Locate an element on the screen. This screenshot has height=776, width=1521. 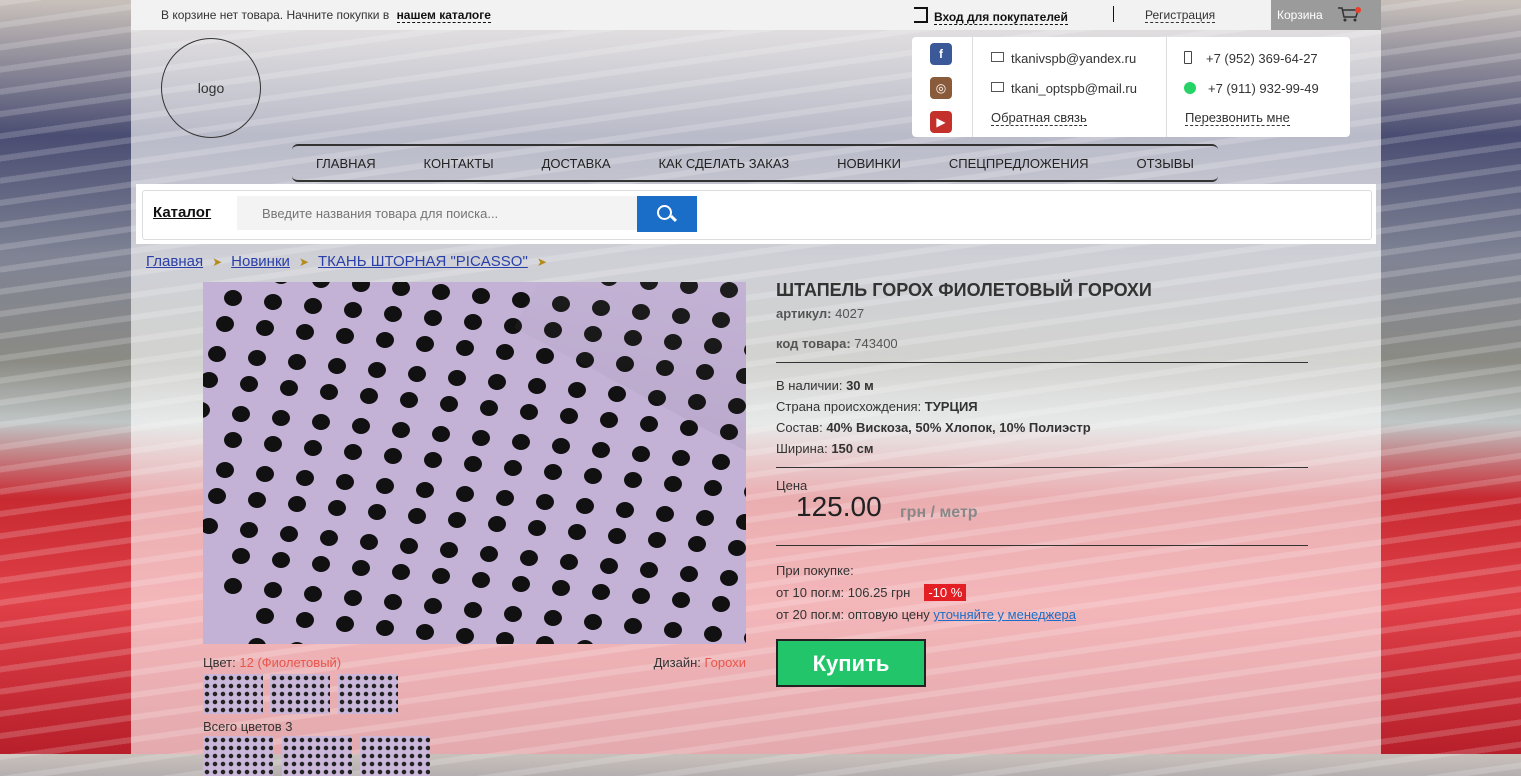
total-colors: Всего цветов 3 is located at coordinates (248, 726).